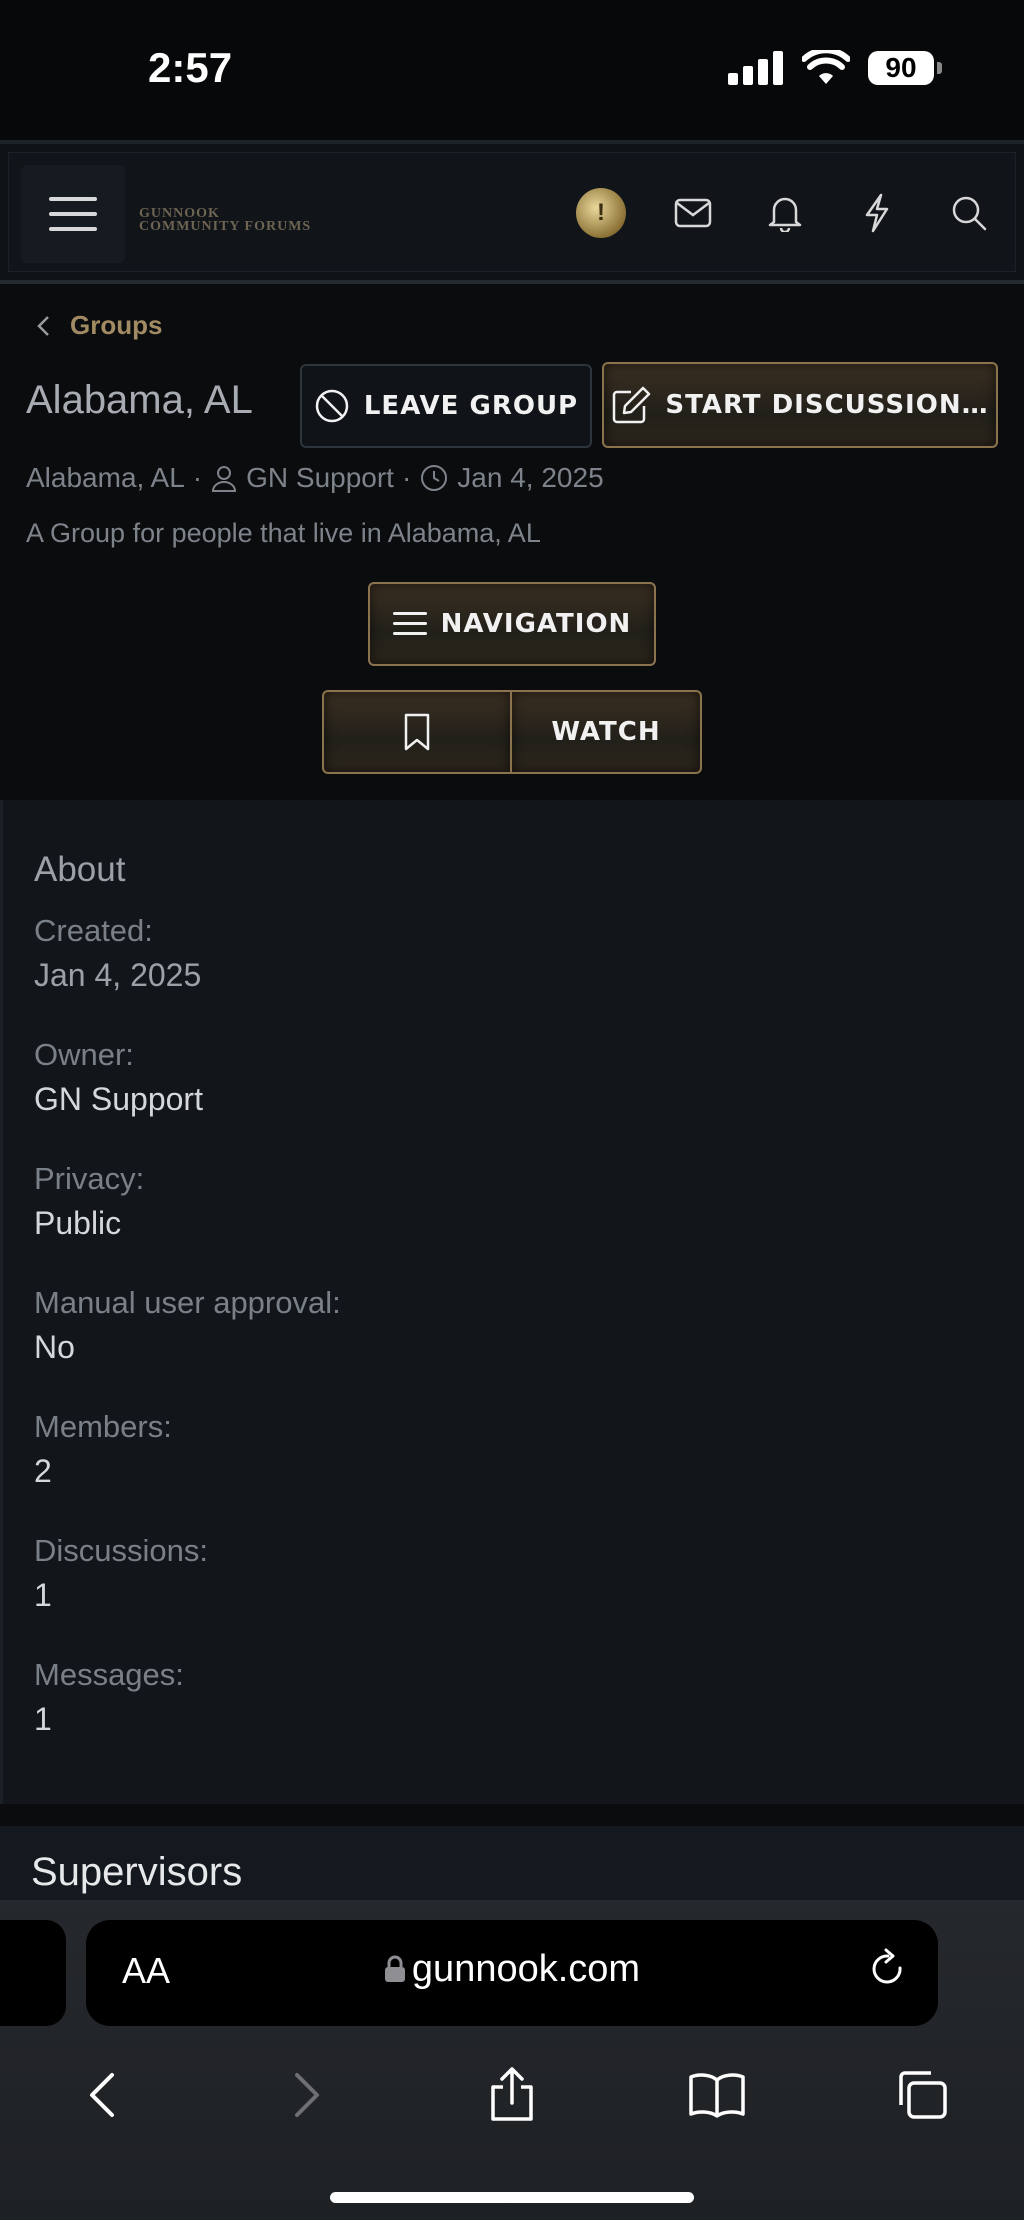  What do you see at coordinates (93, 930) in the screenshot?
I see `about-label: Created:` at bounding box center [93, 930].